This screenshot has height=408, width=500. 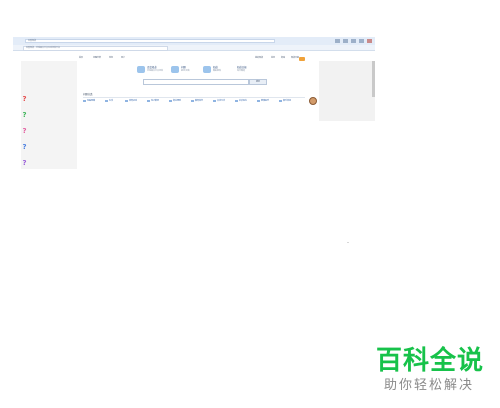 I want to click on notification-badge, so click(x=302, y=59).